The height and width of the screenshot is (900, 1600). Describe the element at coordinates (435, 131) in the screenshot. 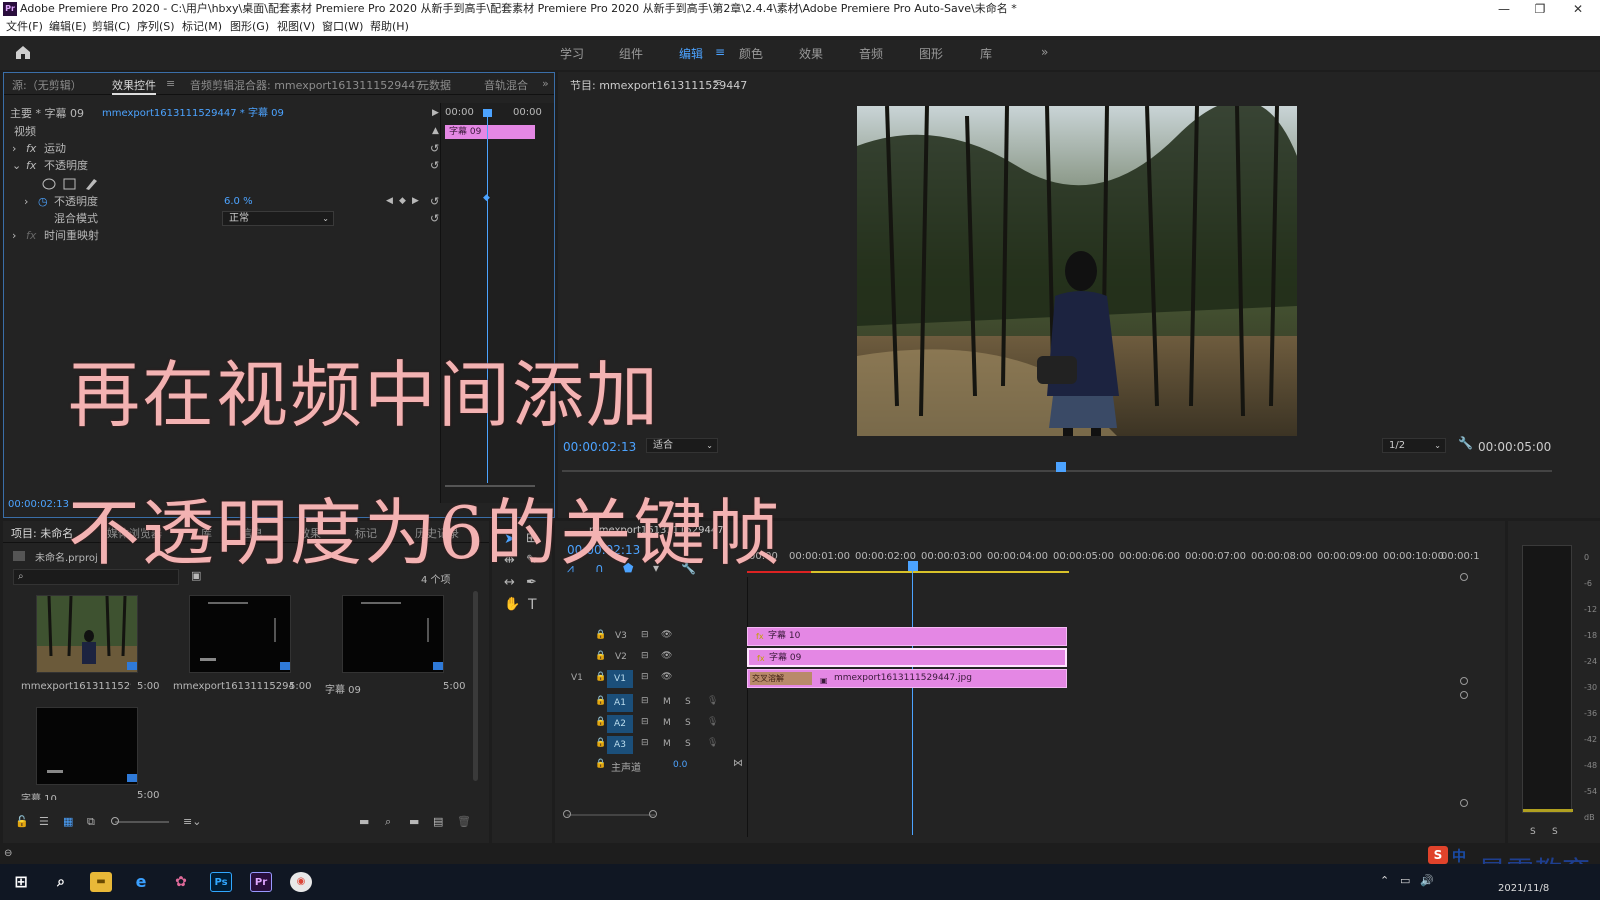

I see `collapse-icon: ▲` at that location.